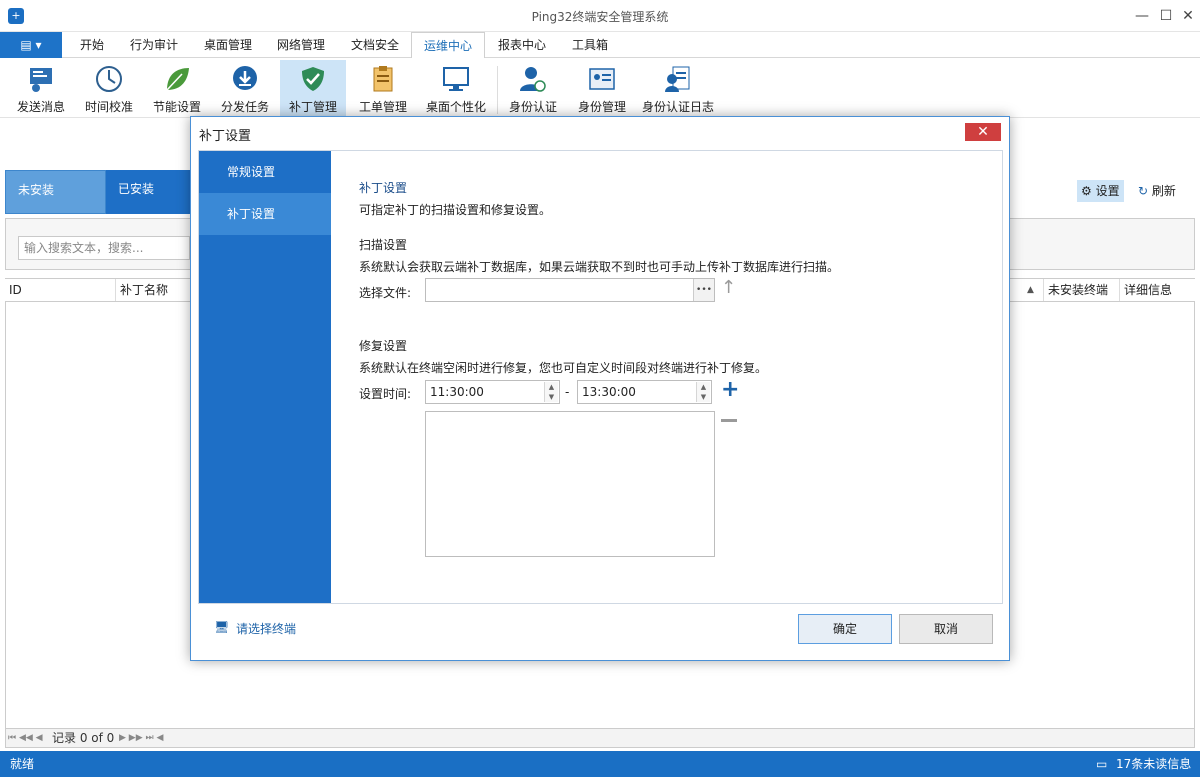 The width and height of the screenshot is (1200, 777). What do you see at coordinates (225, 136) in the screenshot?
I see `dialog-title: 补丁设置` at bounding box center [225, 136].